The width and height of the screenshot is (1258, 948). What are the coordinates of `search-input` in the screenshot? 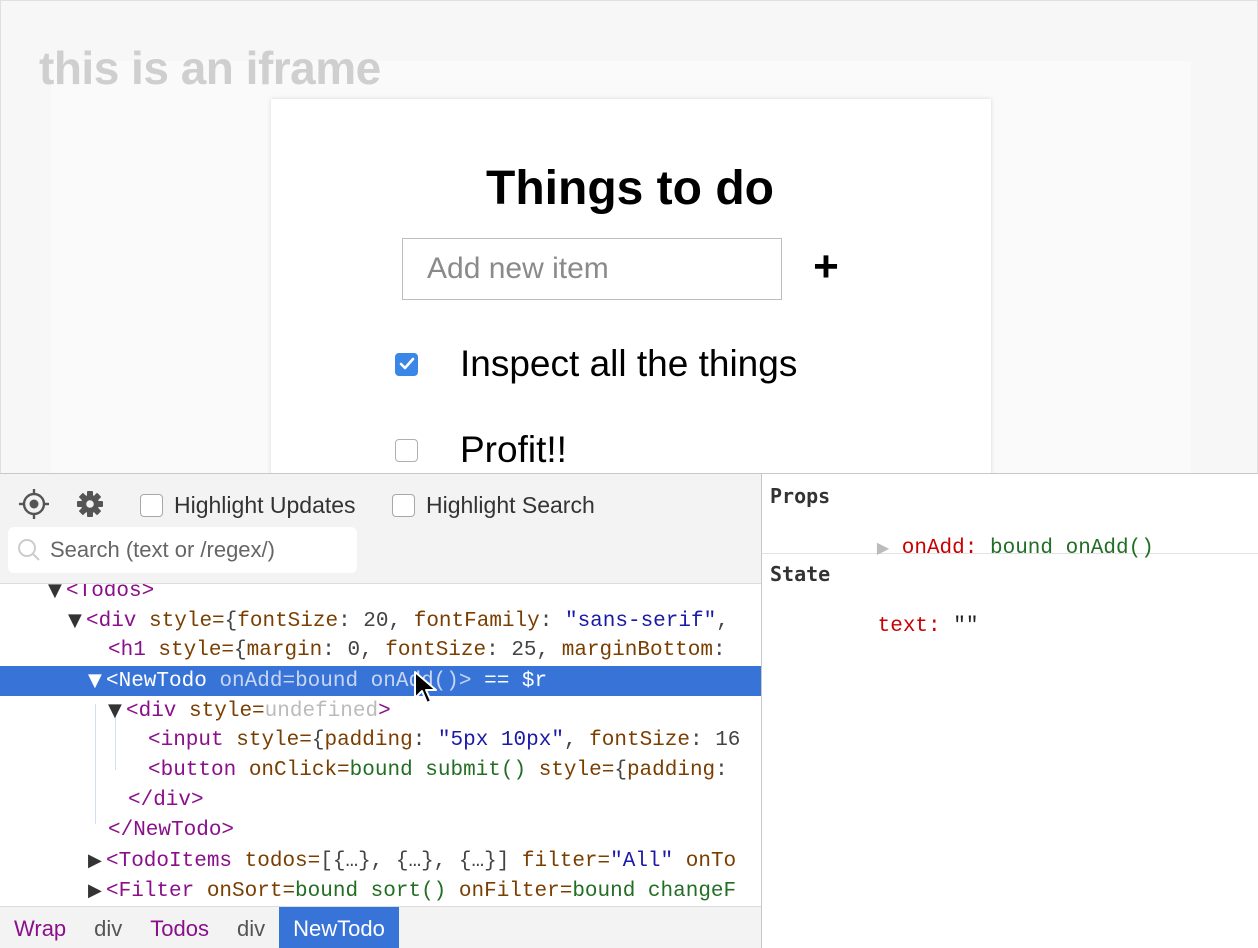 It's located at (200, 550).